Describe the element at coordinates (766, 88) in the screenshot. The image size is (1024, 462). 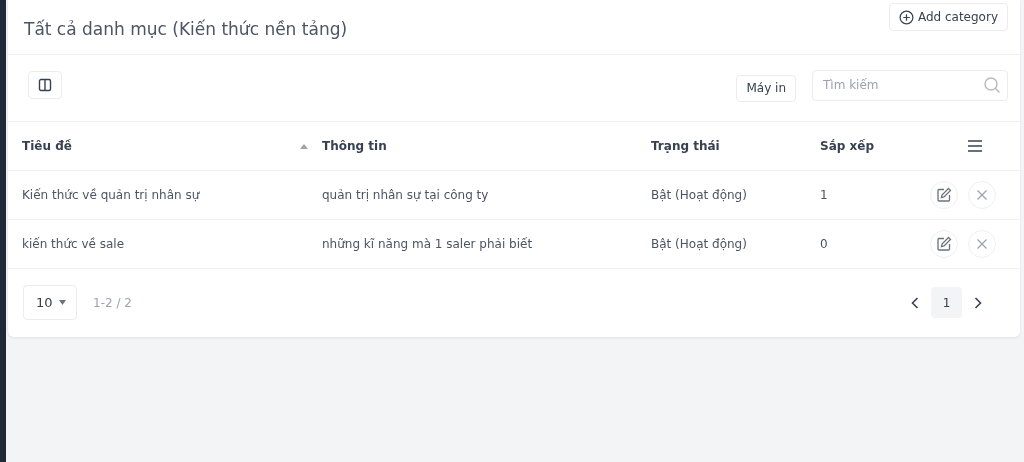
I see `print-button: Máy in` at that location.